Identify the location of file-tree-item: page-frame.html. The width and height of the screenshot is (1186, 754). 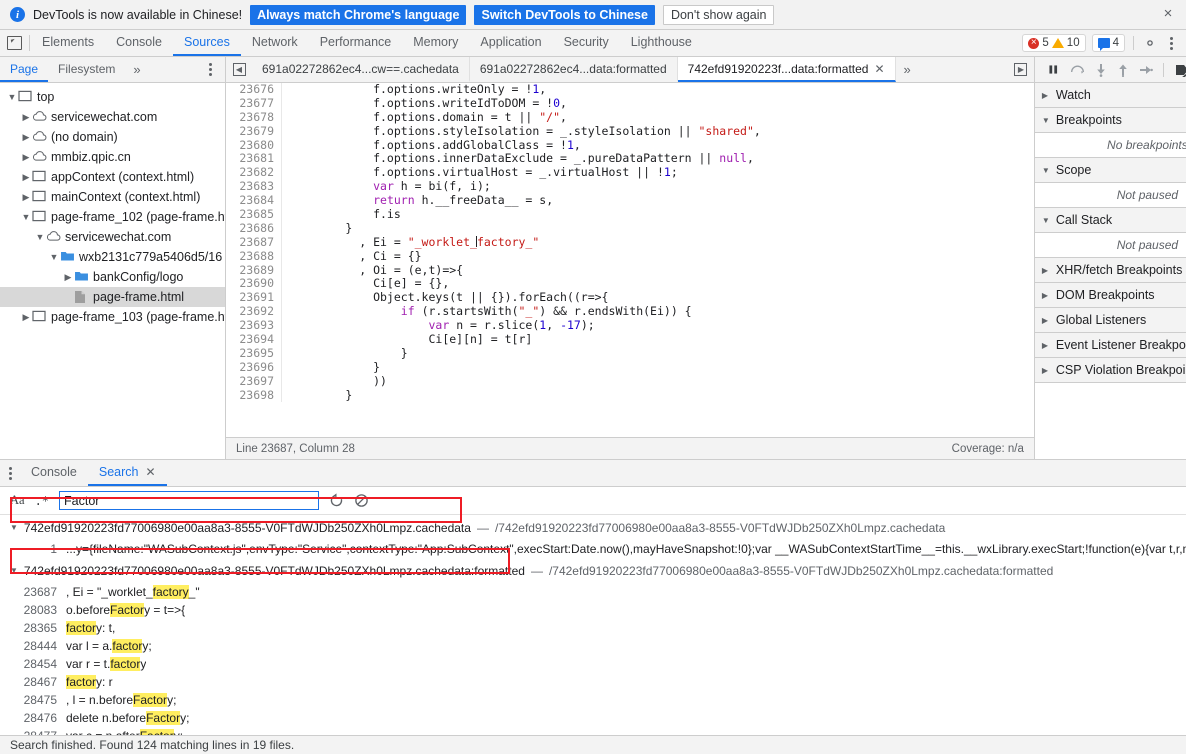
(112, 297).